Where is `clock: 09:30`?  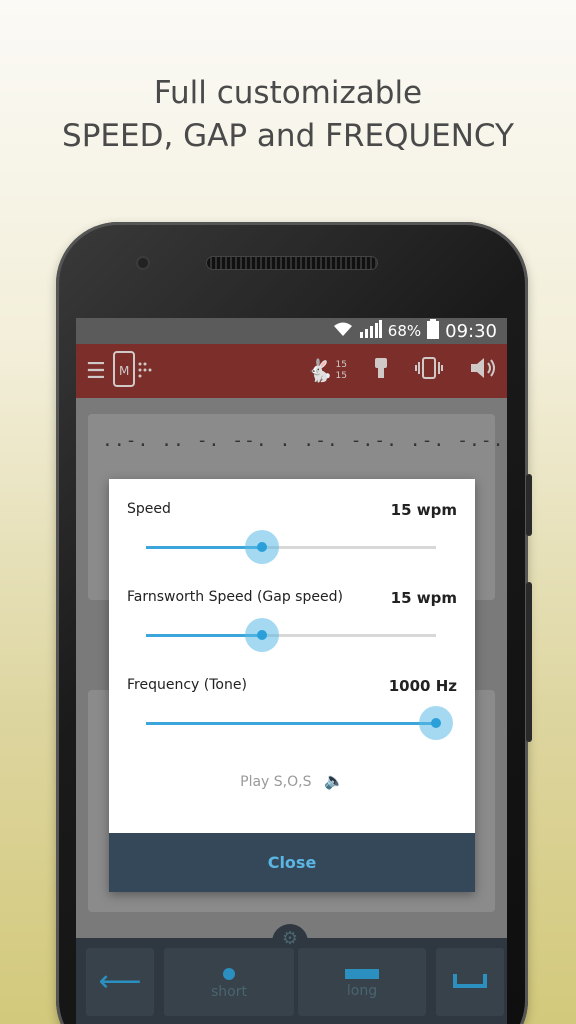 clock: 09:30 is located at coordinates (471, 331).